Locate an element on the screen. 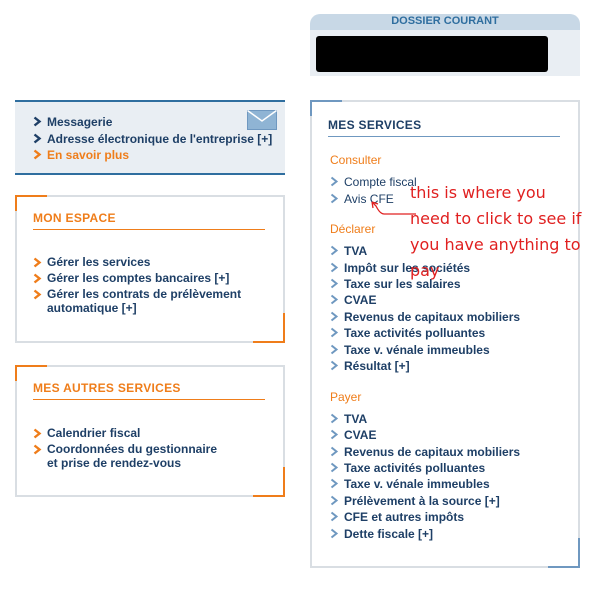  en-savoir-plus-link: En savoir plus is located at coordinates (81, 155).